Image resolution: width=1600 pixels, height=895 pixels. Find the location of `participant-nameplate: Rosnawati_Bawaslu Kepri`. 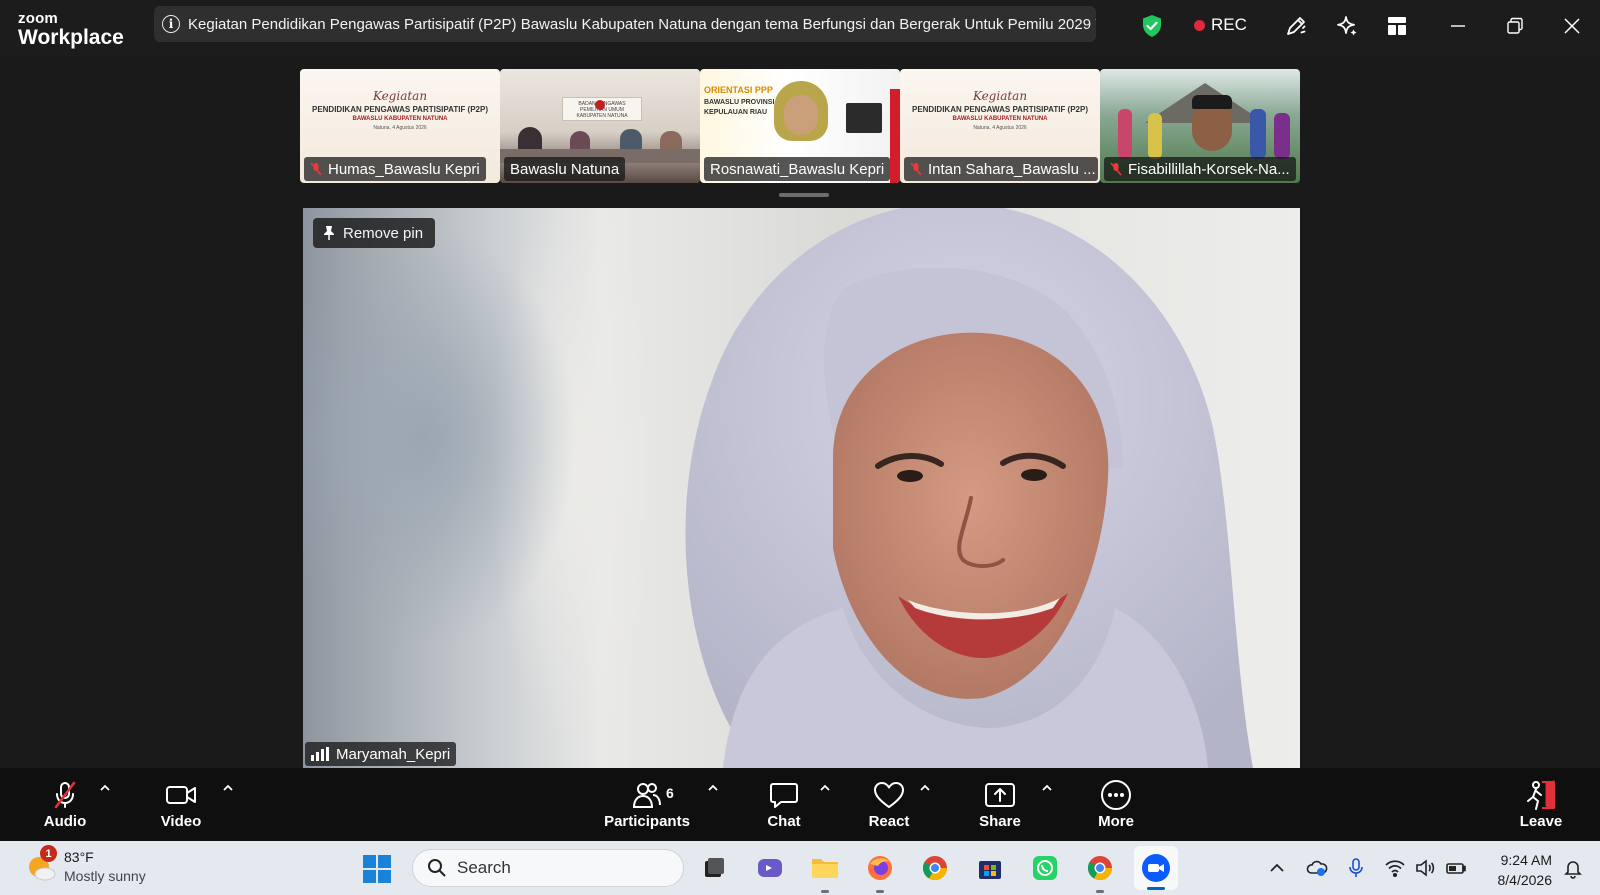

participant-nameplate: Rosnawati_Bawaslu Kepri is located at coordinates (797, 169).